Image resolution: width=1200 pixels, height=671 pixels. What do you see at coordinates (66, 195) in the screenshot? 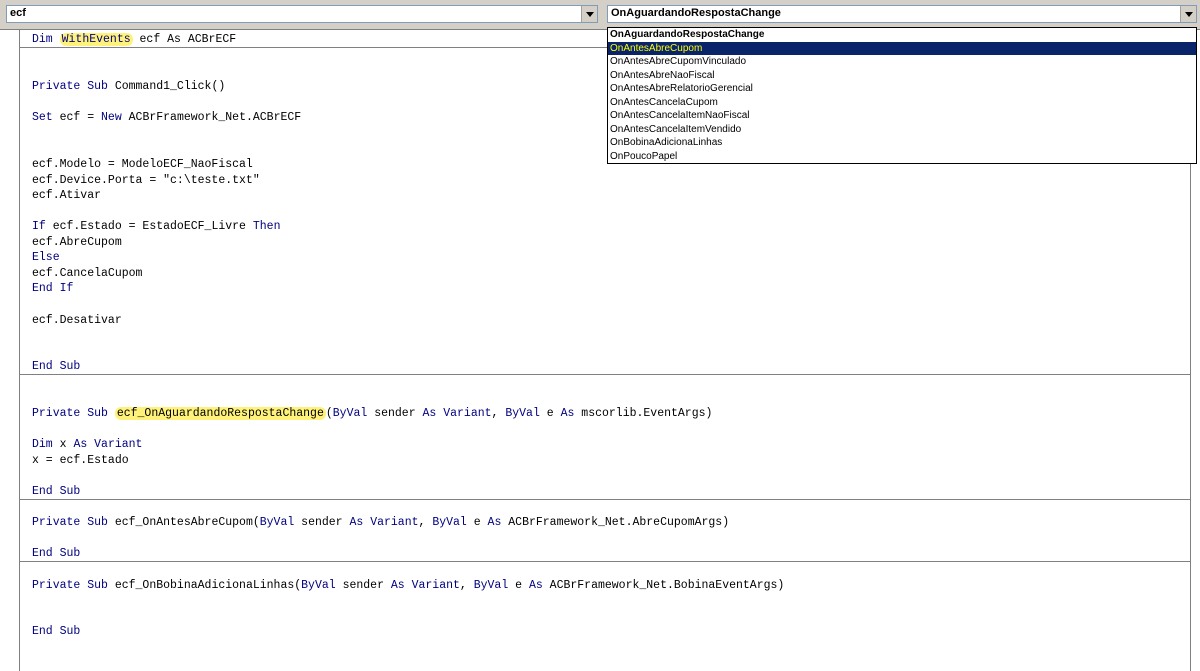
I see `code-line: ecf.Ativar` at bounding box center [66, 195].